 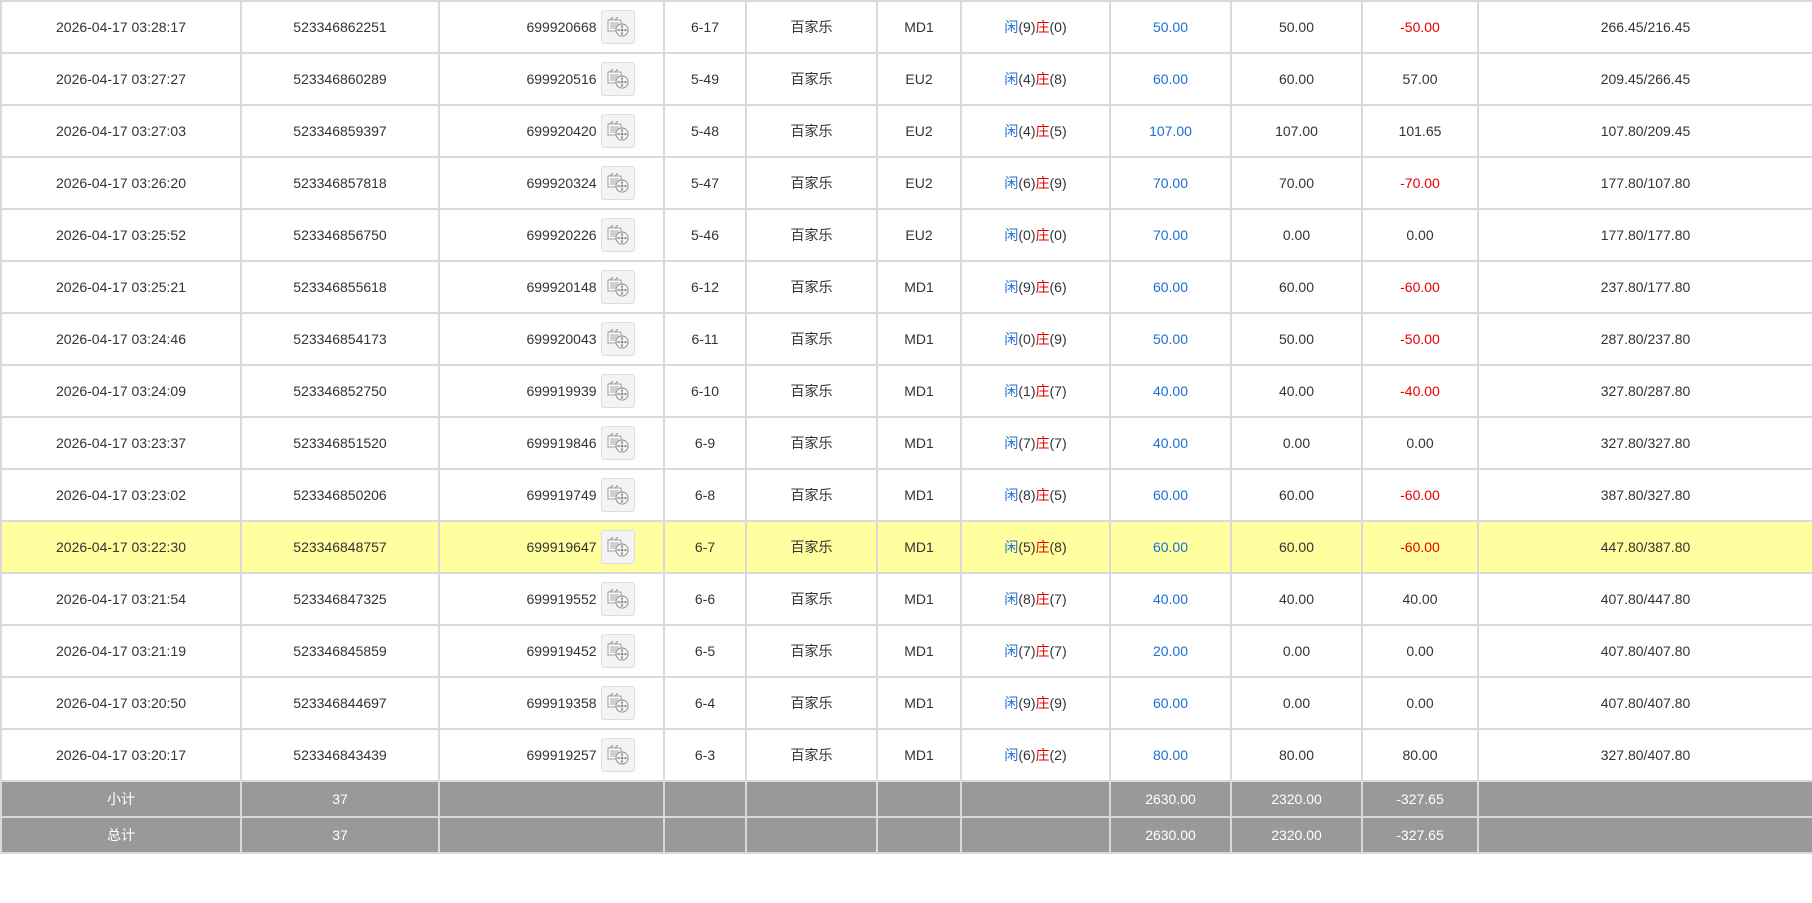 I want to click on order-number-cell: 523346855618, so click(x=340, y=287).